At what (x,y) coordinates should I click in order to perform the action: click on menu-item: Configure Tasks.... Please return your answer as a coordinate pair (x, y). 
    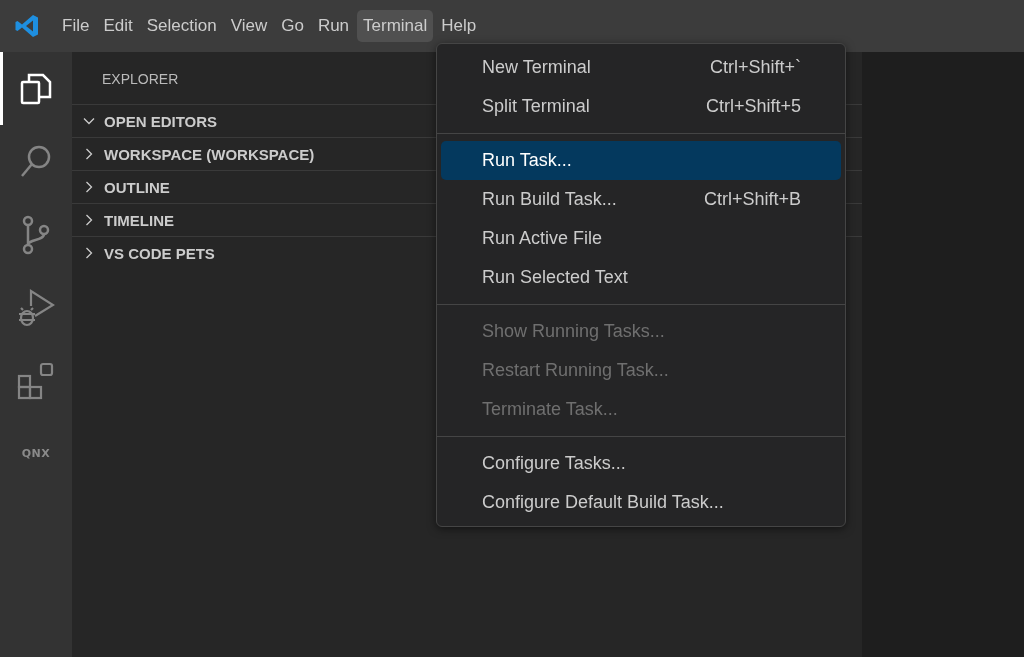
    Looking at the image, I should click on (641, 463).